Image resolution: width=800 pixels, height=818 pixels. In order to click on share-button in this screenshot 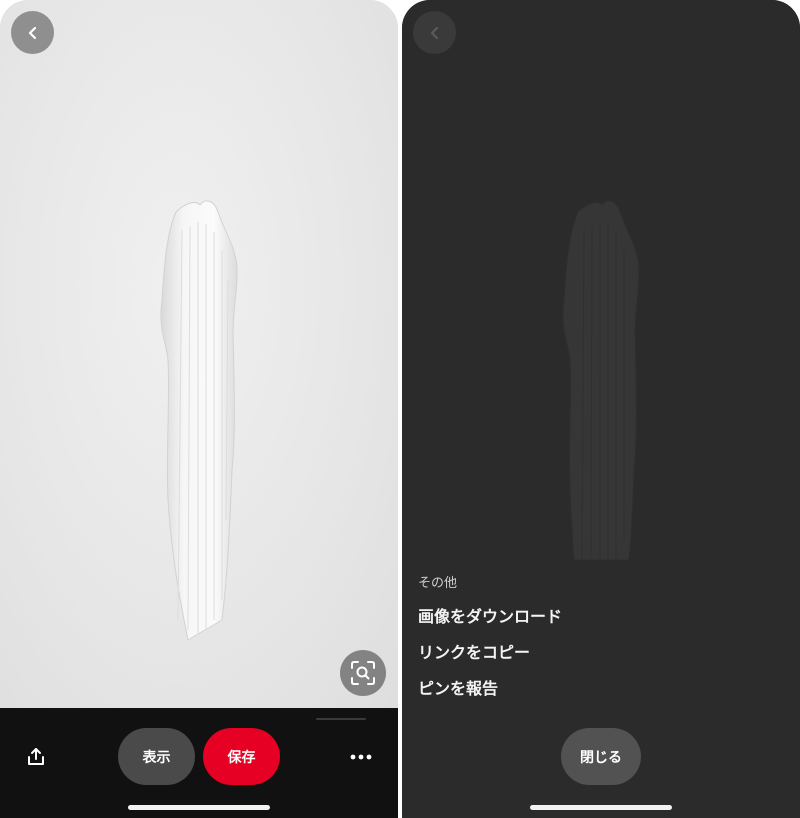, I will do `click(36, 757)`.